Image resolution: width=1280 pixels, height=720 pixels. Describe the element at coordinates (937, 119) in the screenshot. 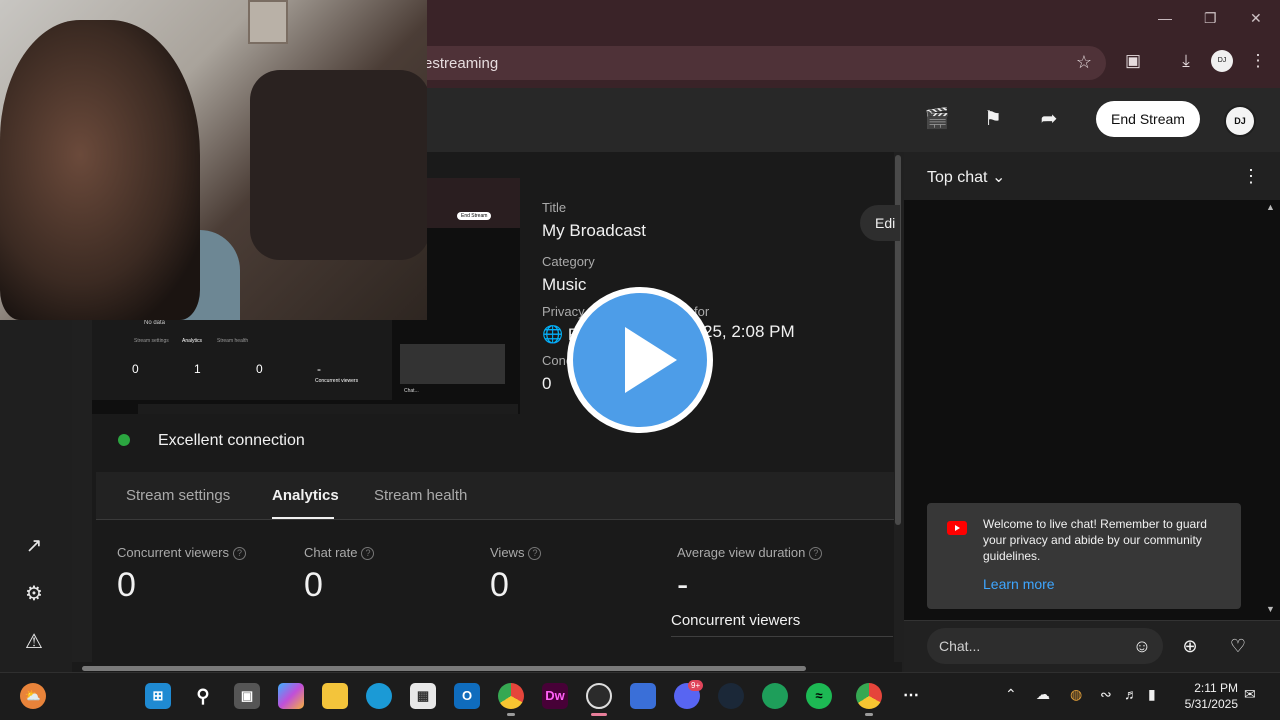

I see `clapperboard-icon: 🎬` at that location.